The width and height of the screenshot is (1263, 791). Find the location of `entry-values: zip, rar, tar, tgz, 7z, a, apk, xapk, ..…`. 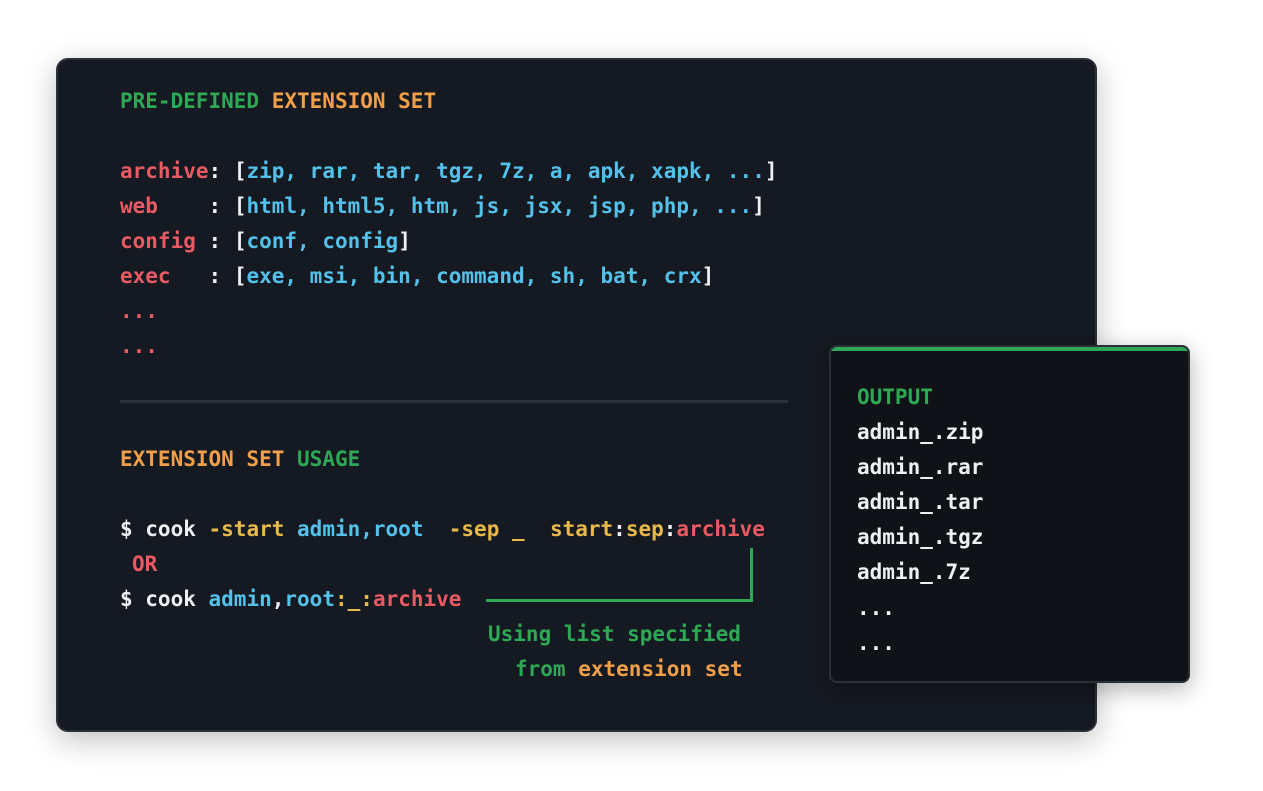

entry-values: zip, rar, tar, tgz, 7z, a, apk, xapk, ..… is located at coordinates (505, 171).